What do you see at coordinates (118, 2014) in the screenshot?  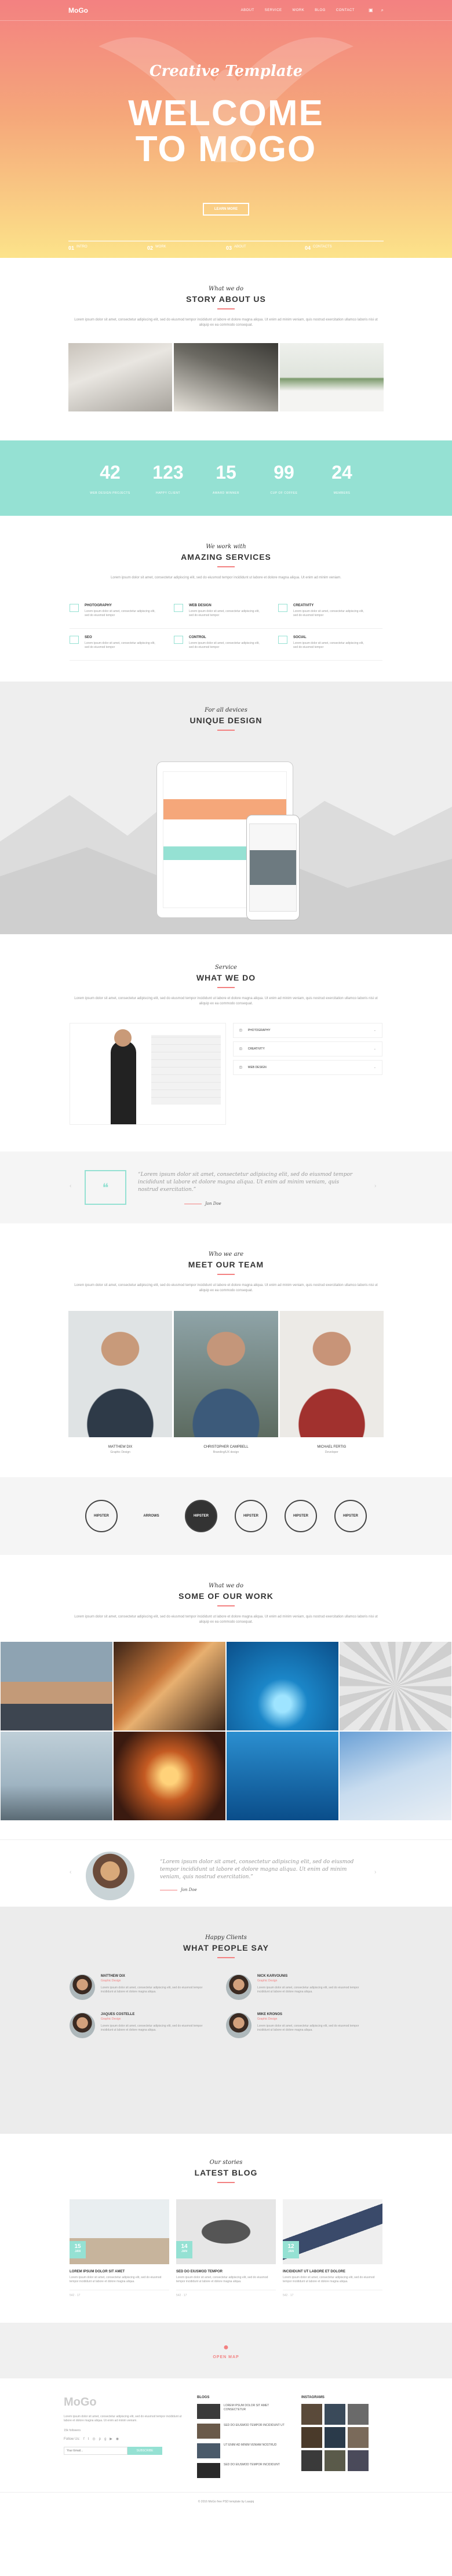 I see `reviewer-name: JAQUES COSTELLE` at bounding box center [118, 2014].